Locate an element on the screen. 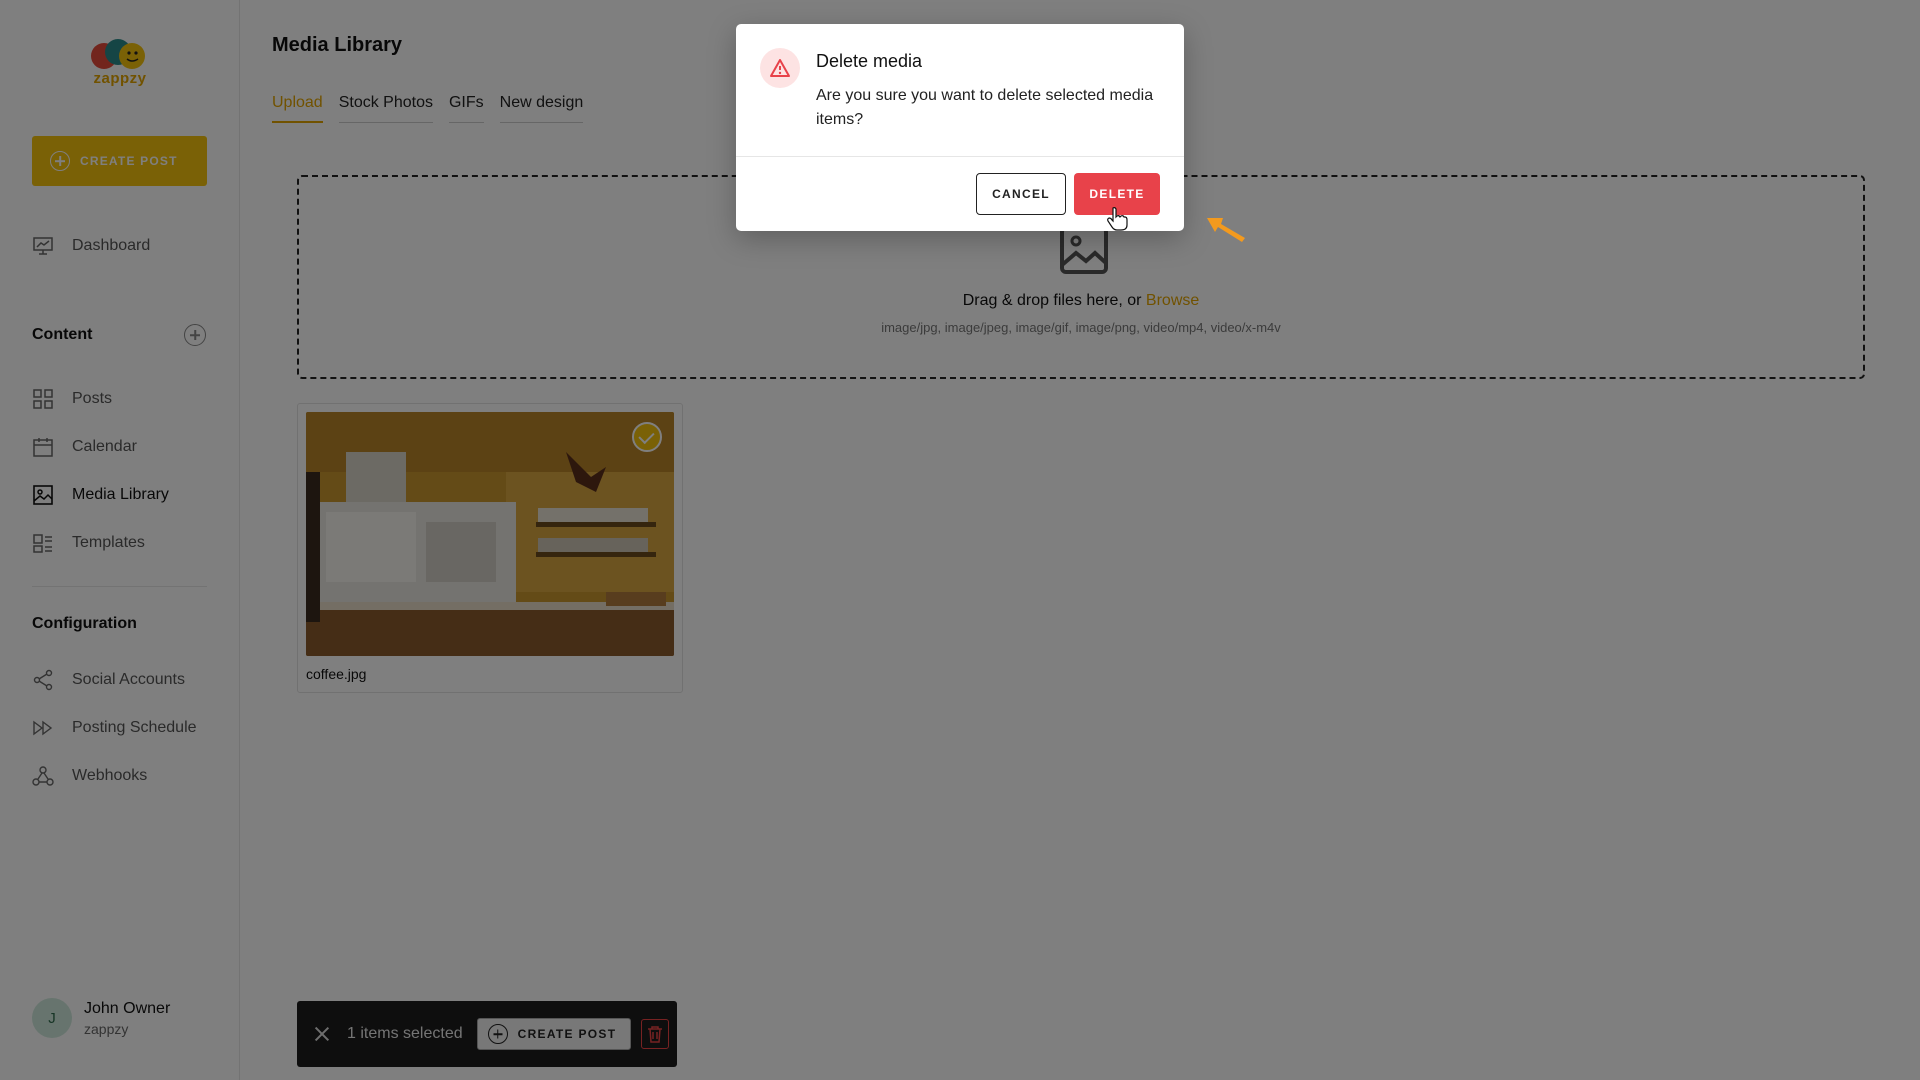 The width and height of the screenshot is (1920, 1080). dialog-title: Delete media is located at coordinates (869, 61).